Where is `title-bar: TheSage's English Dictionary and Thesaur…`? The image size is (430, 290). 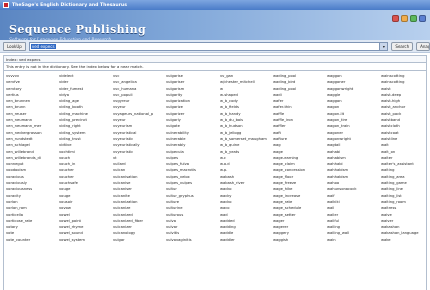 title-bar: TheSage's English Dictionary and Thesaur… is located at coordinates (215, 5).